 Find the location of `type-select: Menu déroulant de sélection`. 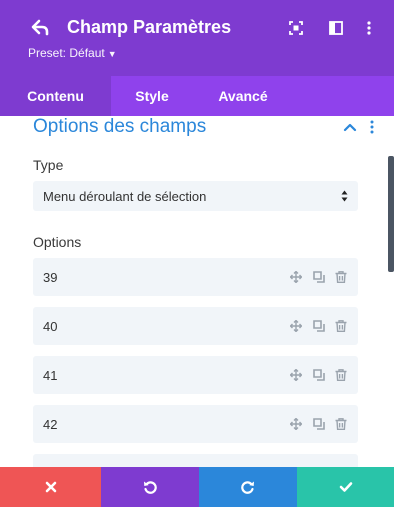

type-select: Menu déroulant de sélection is located at coordinates (195, 196).